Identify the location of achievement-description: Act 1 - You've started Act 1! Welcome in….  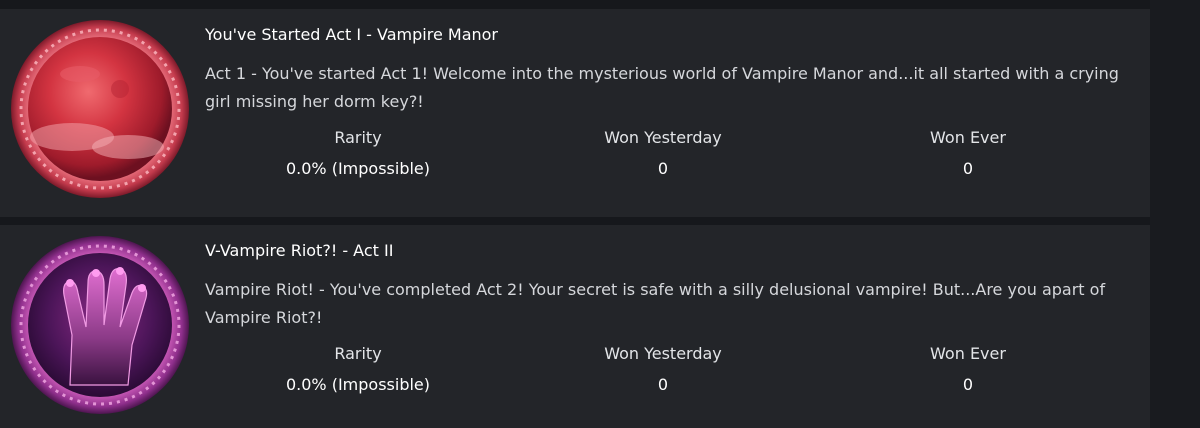
(662, 87).